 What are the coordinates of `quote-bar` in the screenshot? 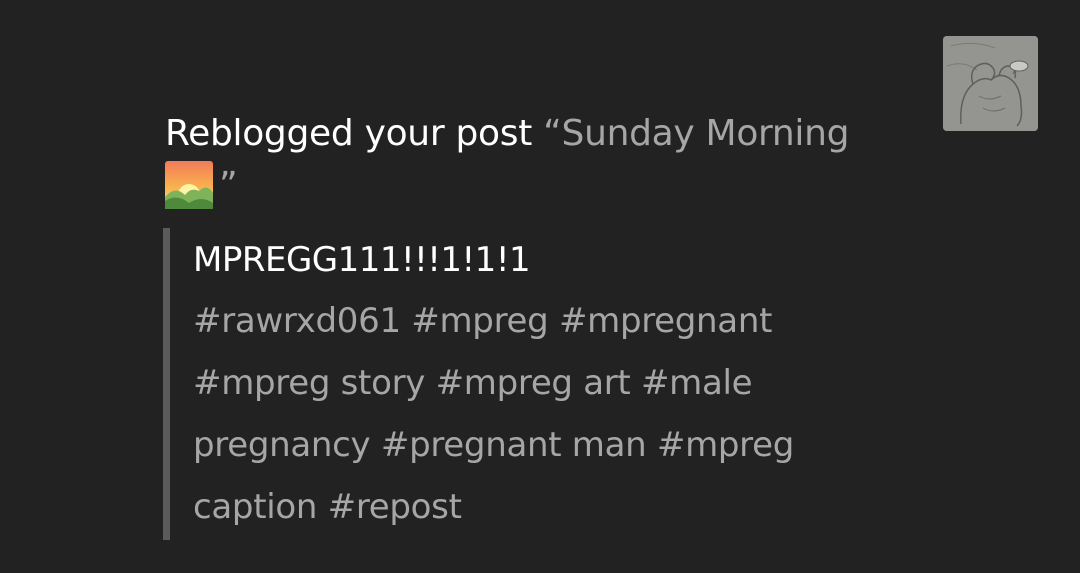 It's located at (166, 384).